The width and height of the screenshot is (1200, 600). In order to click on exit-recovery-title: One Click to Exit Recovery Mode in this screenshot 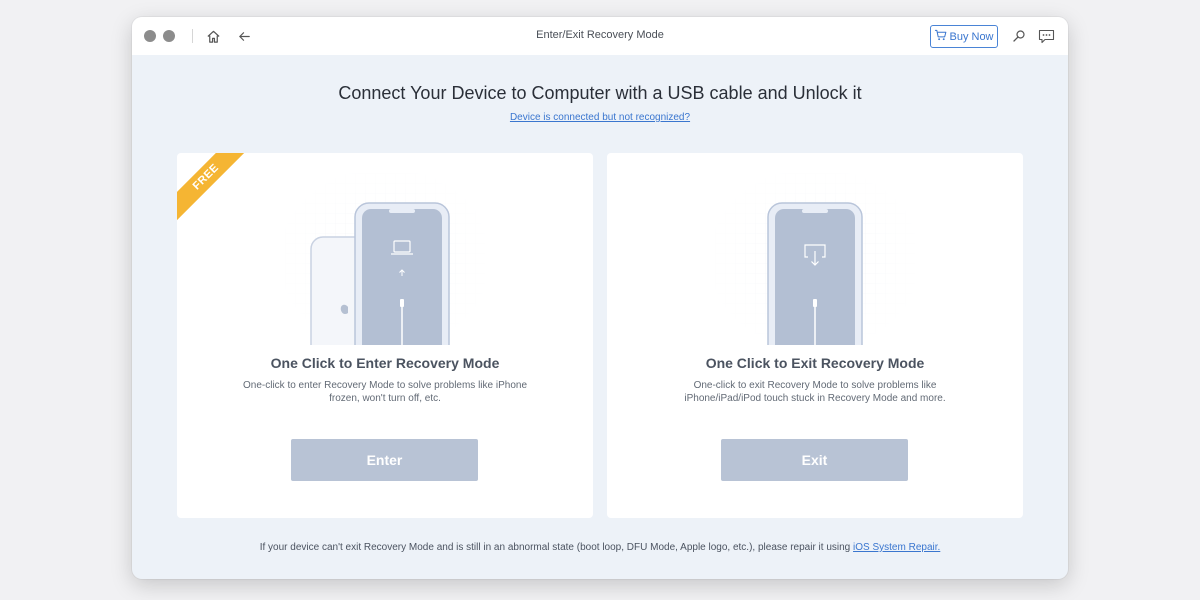, I will do `click(815, 363)`.